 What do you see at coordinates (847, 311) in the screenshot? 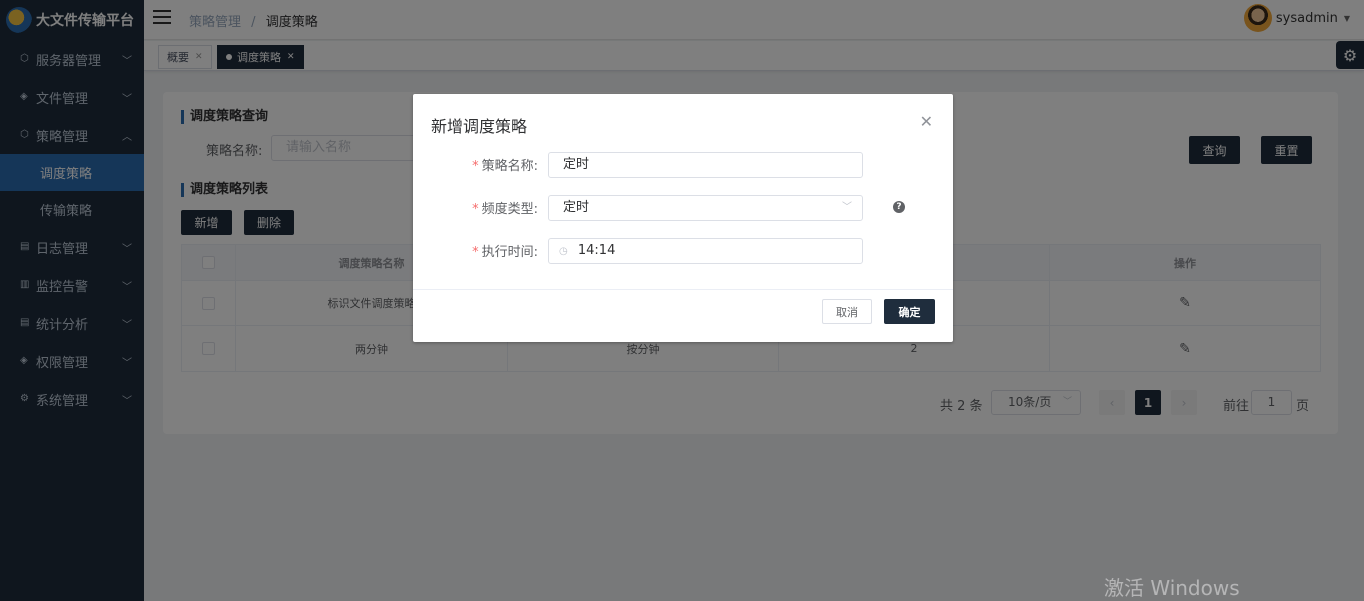
I see `cancel-button: 取消` at bounding box center [847, 311].